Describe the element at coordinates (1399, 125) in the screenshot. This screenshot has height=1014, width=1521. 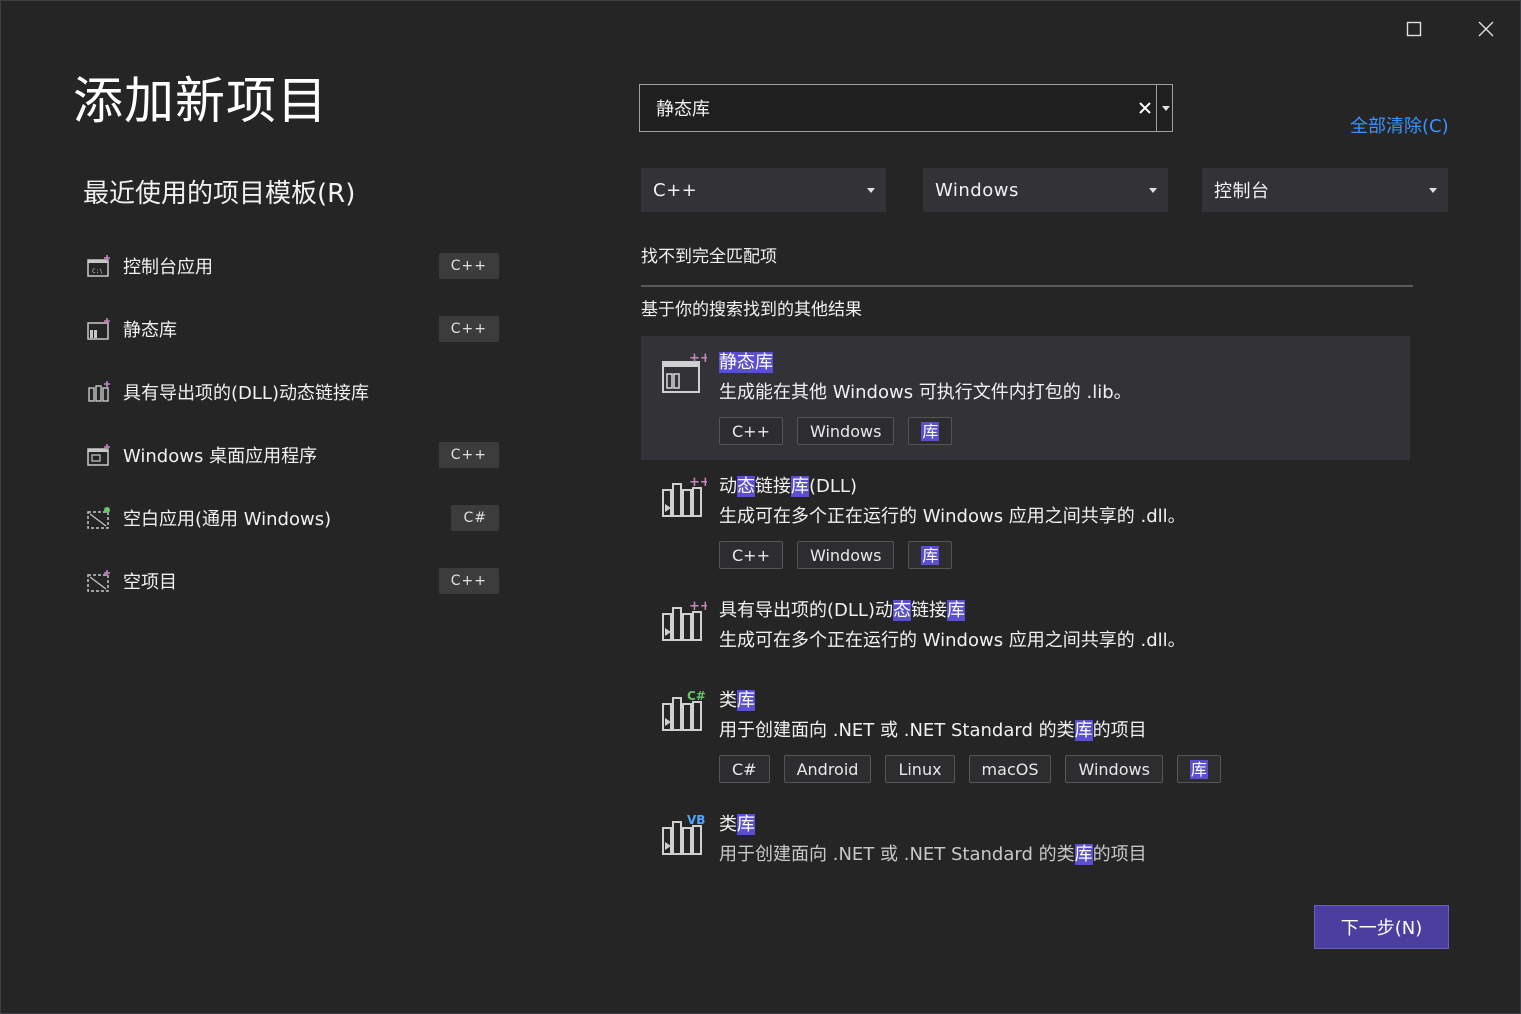
I see `clear-all-link: 全部清除(C)` at that location.